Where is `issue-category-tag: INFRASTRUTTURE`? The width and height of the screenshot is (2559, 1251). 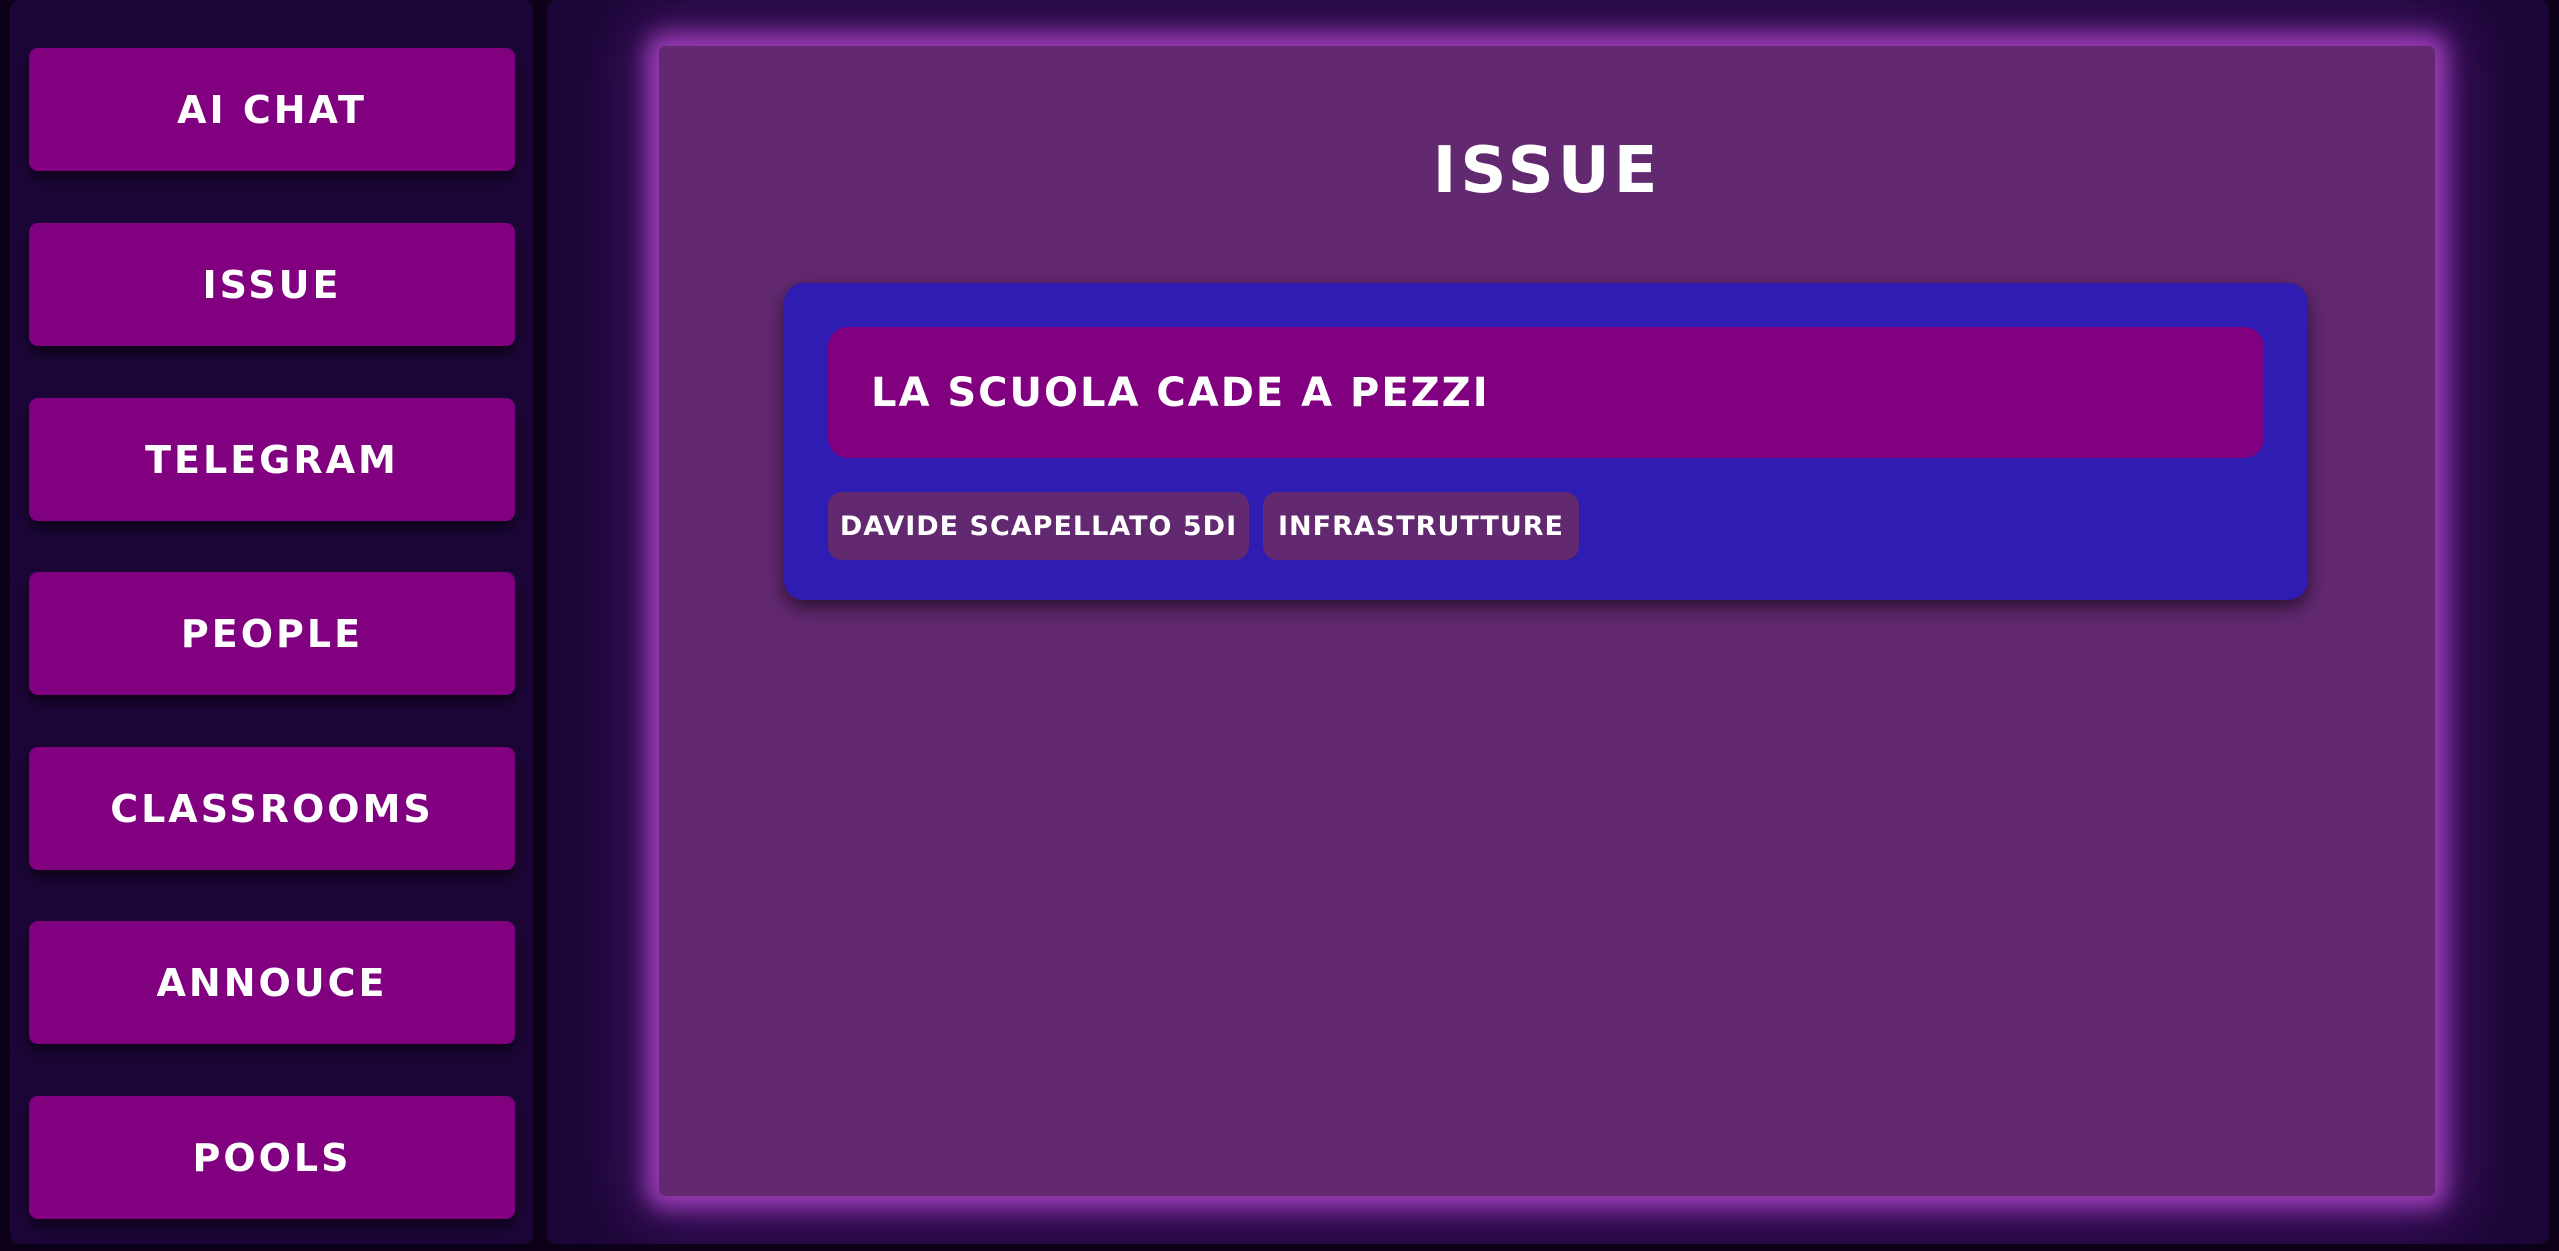 issue-category-tag: INFRASTRUTTURE is located at coordinates (1421, 526).